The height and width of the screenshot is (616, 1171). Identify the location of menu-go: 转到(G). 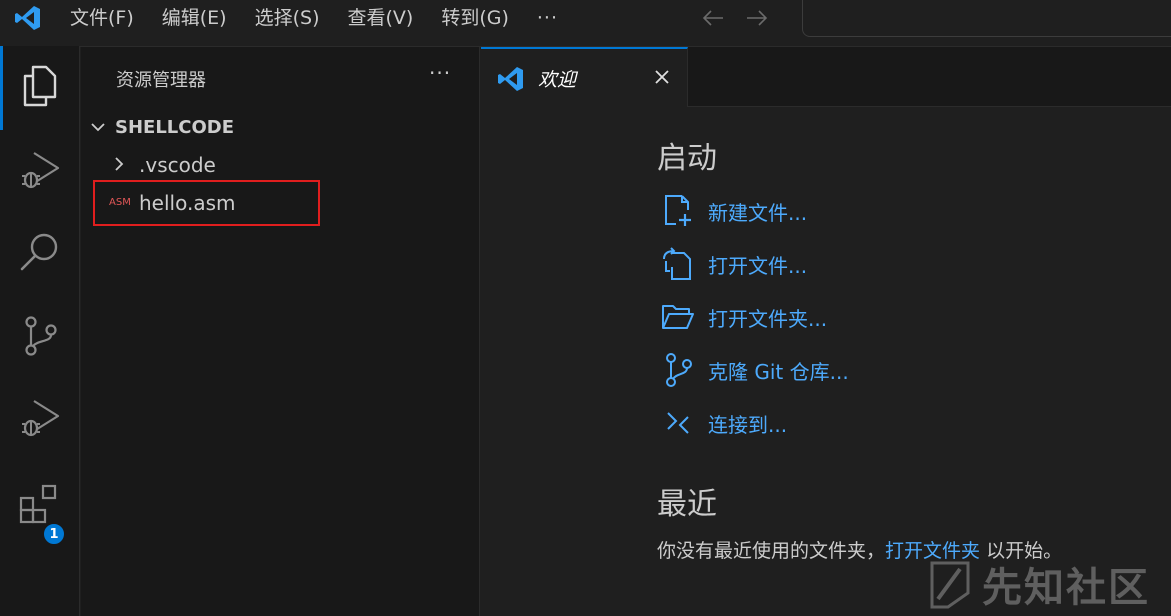
(475, 18).